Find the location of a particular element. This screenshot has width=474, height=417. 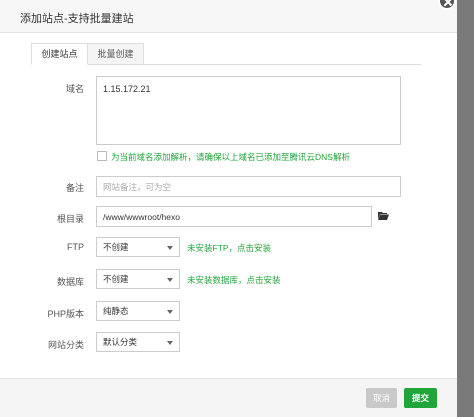

remark-input: 网站备注，可为空 is located at coordinates (248, 186).